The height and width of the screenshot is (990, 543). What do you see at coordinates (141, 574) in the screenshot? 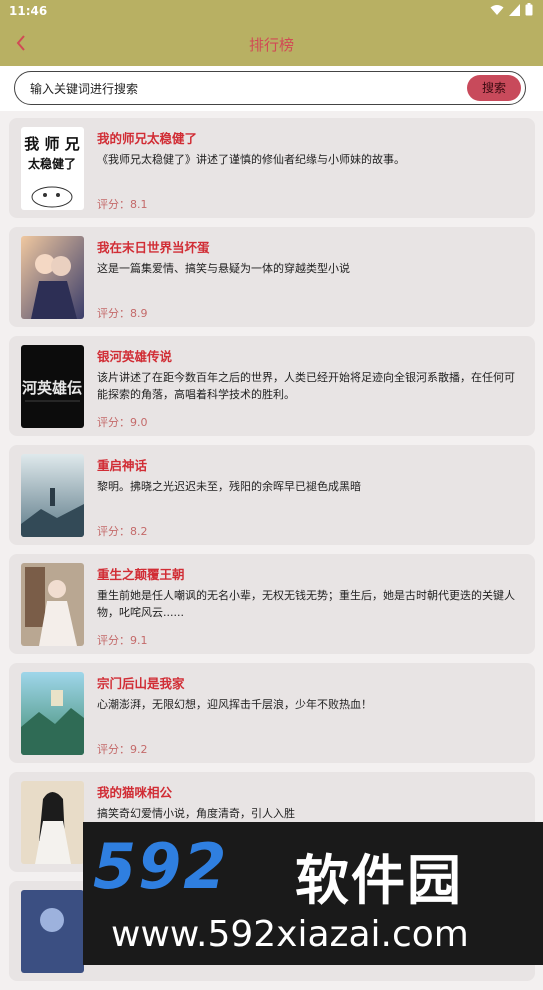
I see `book-title: 重生之颠覆王朝` at bounding box center [141, 574].